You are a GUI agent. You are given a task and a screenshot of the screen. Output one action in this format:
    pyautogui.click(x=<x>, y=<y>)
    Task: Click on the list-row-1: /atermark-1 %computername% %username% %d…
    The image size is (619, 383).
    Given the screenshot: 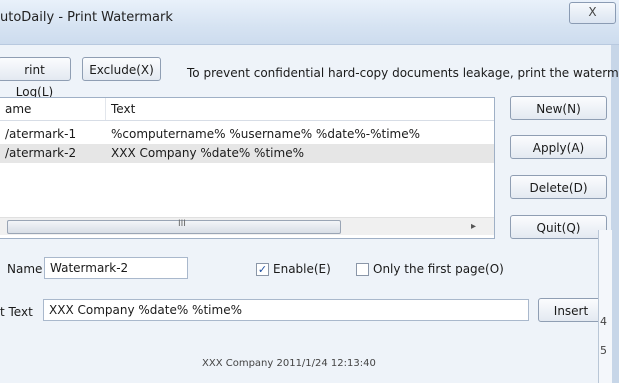 What is the action you would take?
    pyautogui.click(x=247, y=134)
    